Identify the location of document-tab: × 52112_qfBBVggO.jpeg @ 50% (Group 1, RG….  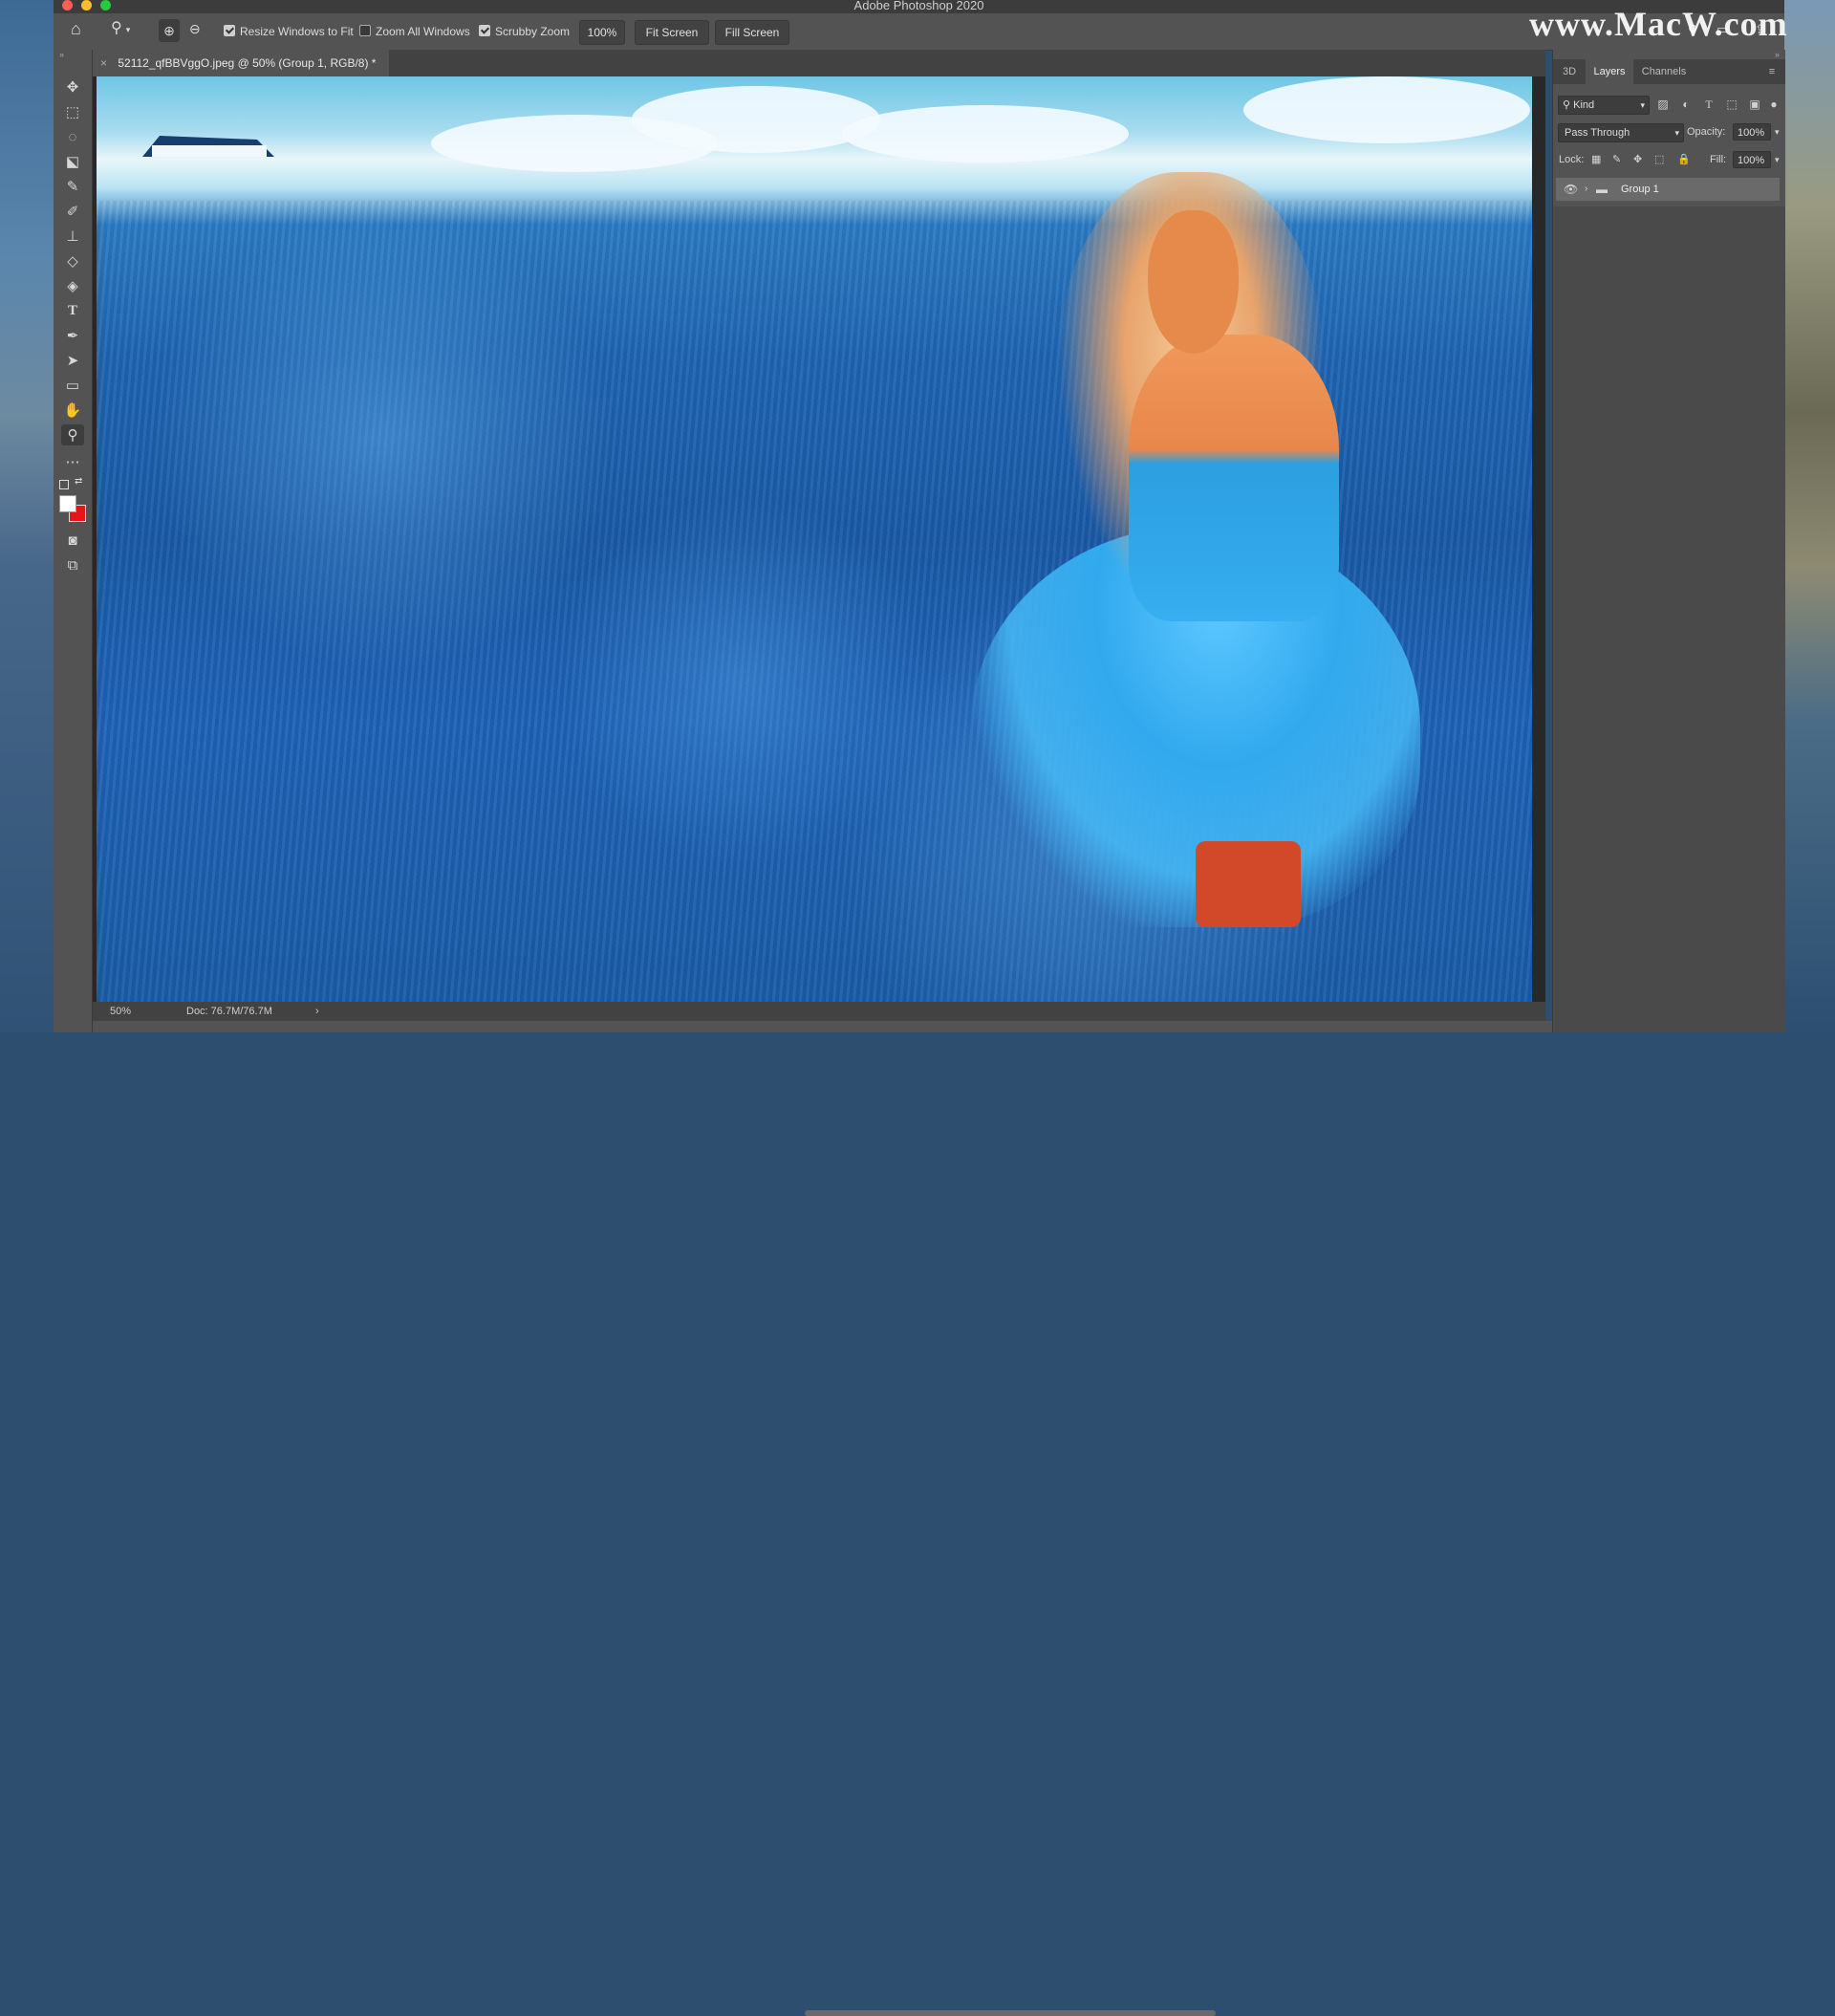
(241, 63).